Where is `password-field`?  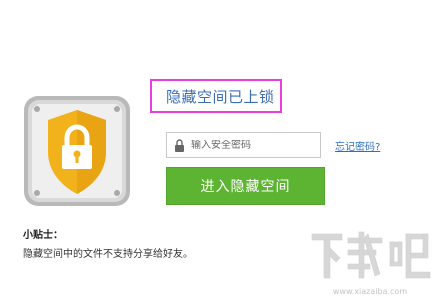 password-field is located at coordinates (243, 145).